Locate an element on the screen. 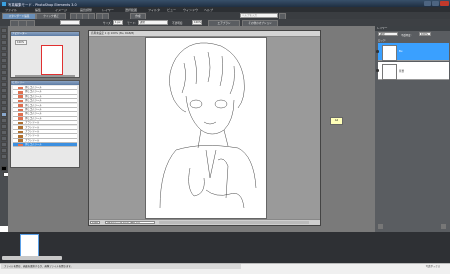 This screenshot has width=450, height=274. opacity-label: 不透明度: is located at coordinates (178, 23).